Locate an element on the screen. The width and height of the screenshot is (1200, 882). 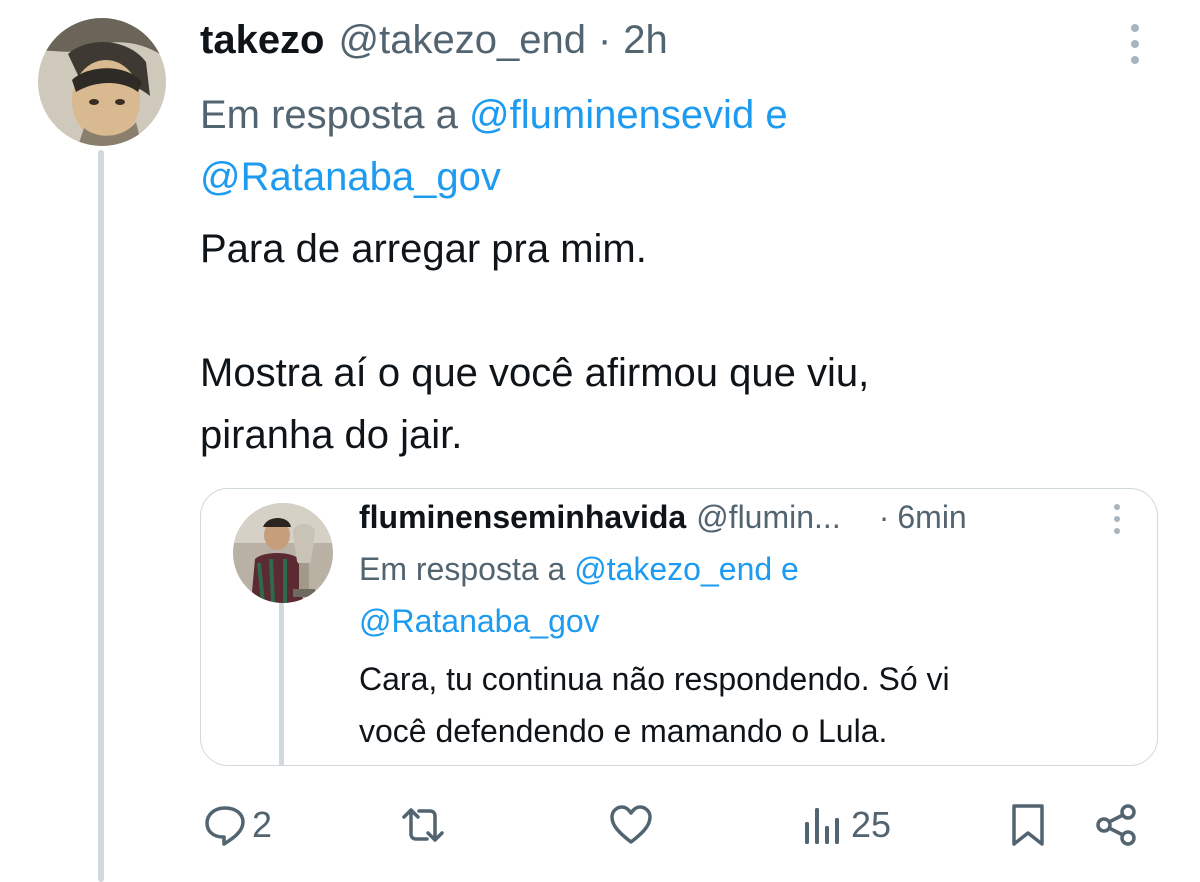
retweet-icon is located at coordinates (423, 825).